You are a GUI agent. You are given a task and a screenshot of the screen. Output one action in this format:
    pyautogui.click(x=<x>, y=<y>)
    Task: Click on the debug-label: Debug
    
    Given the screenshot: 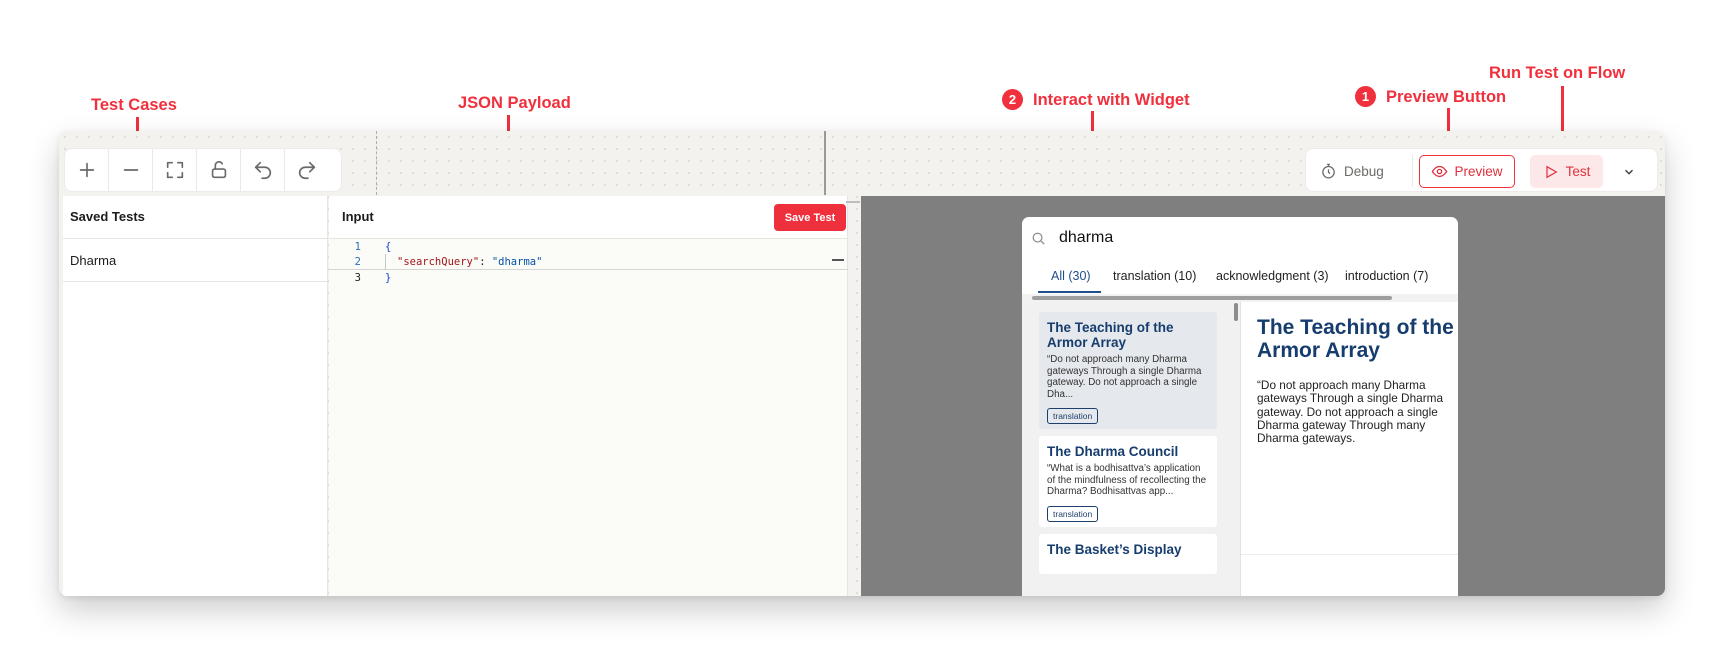 What is the action you would take?
    pyautogui.click(x=1364, y=171)
    